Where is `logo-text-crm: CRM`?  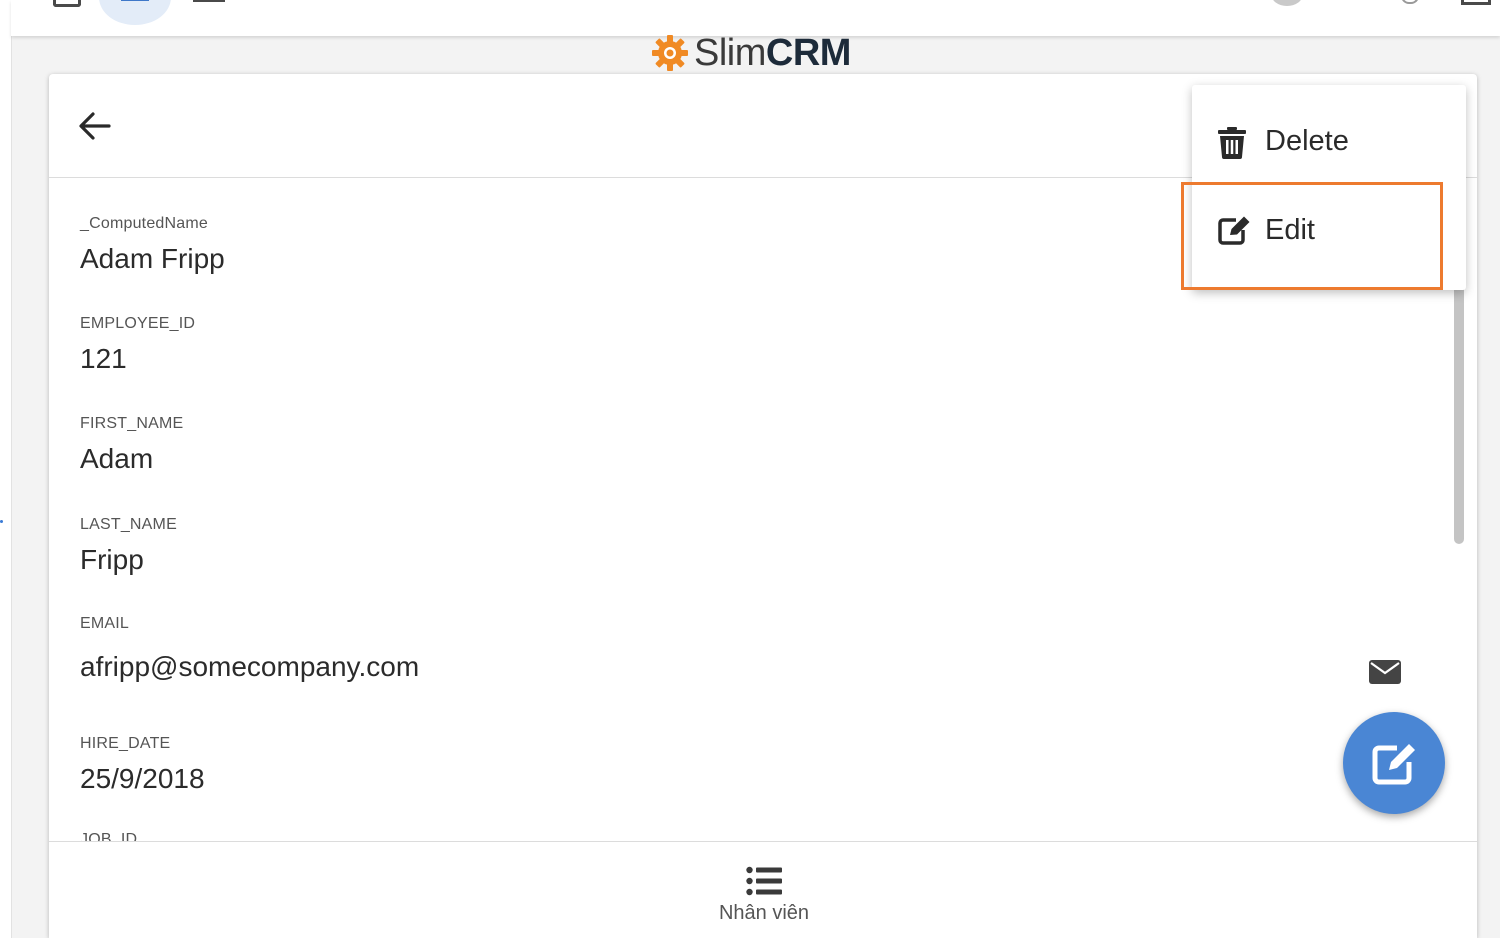
logo-text-crm: CRM is located at coordinates (808, 52).